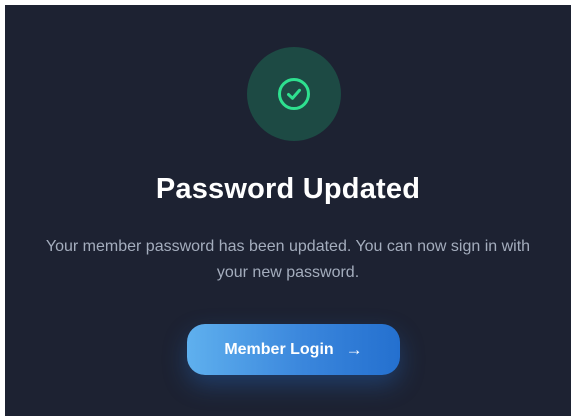 This screenshot has width=576, height=419. I want to click on arrow-right-icon: →, so click(354, 349).